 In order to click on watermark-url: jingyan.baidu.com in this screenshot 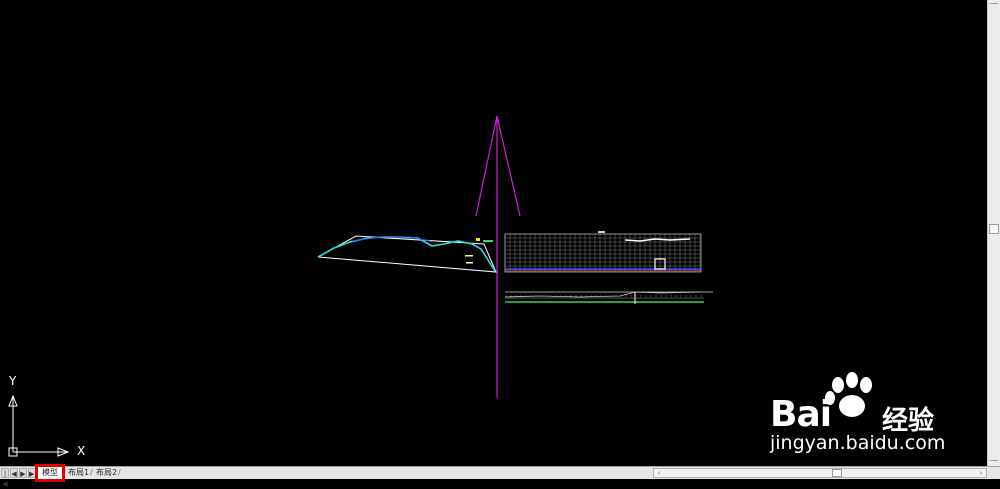, I will do `click(858, 443)`.